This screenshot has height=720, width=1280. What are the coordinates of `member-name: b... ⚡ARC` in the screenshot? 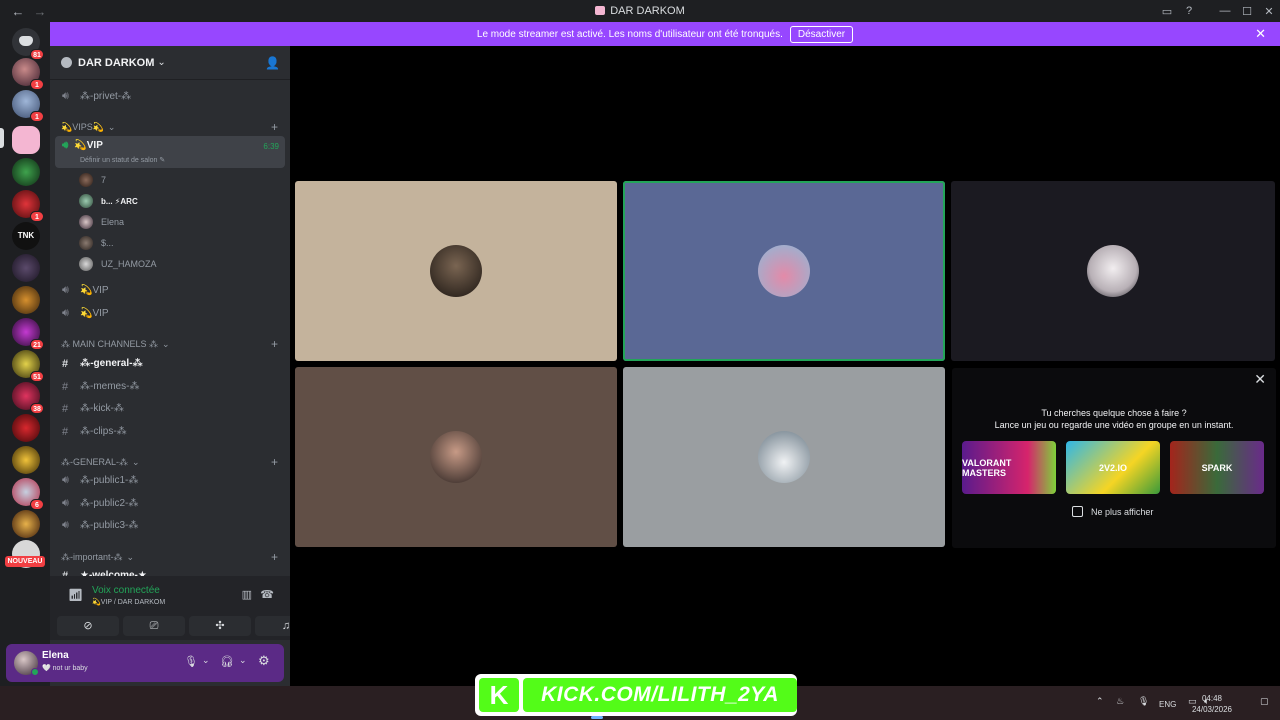 It's located at (119, 201).